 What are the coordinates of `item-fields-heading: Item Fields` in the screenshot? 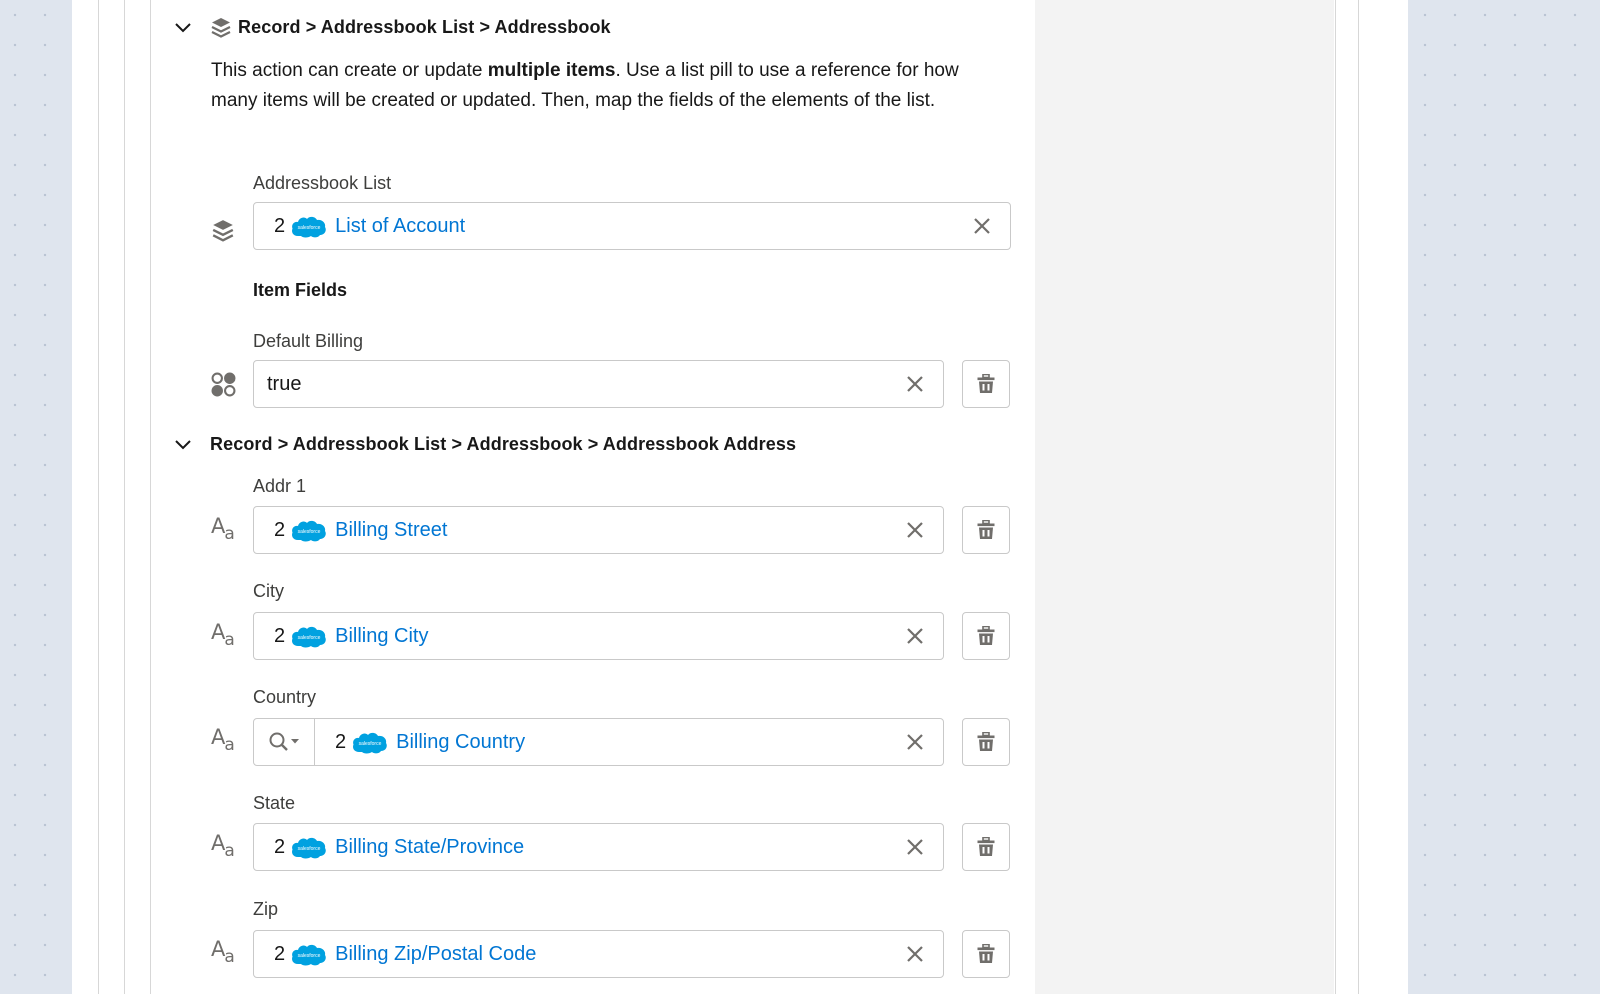 It's located at (300, 290).